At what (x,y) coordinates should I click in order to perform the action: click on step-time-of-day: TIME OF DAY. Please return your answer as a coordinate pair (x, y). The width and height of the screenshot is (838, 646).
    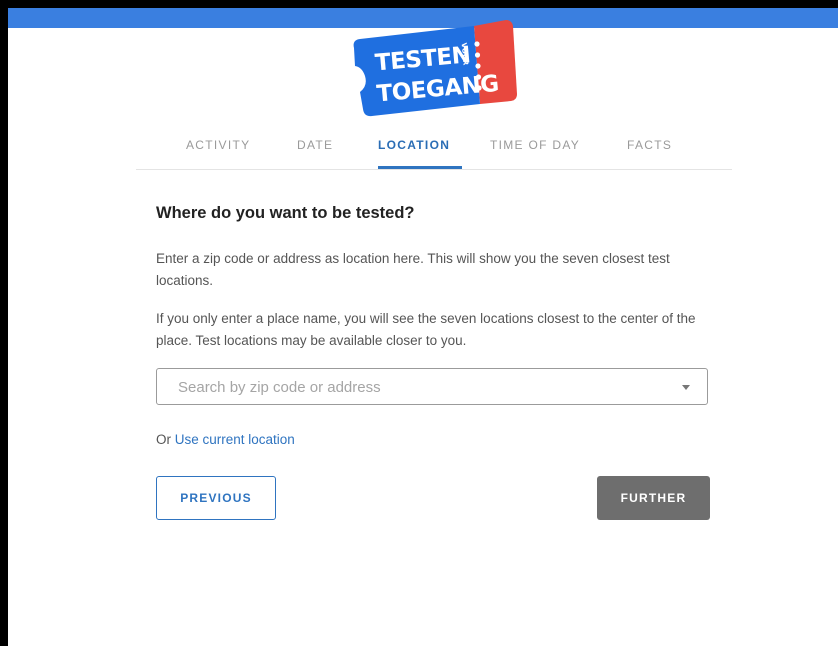
    Looking at the image, I should click on (535, 145).